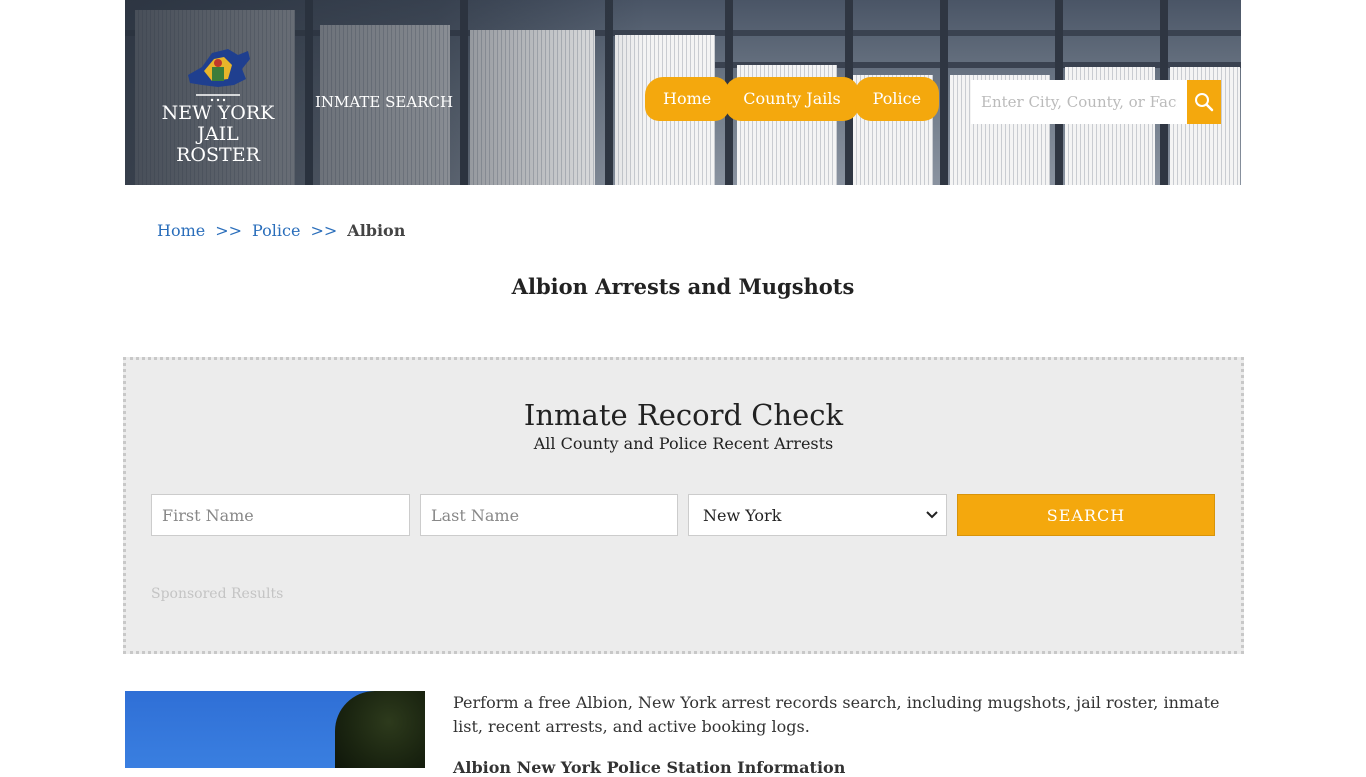 This screenshot has height=777, width=1366. I want to click on site-logo: NEW YORK JAIL ROSTER, so click(218, 105).